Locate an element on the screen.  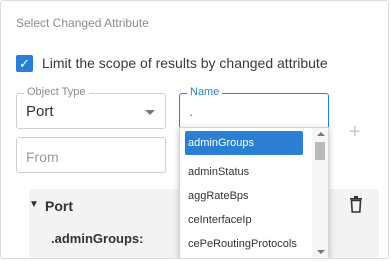
from-placeholder: From is located at coordinates (42, 157).